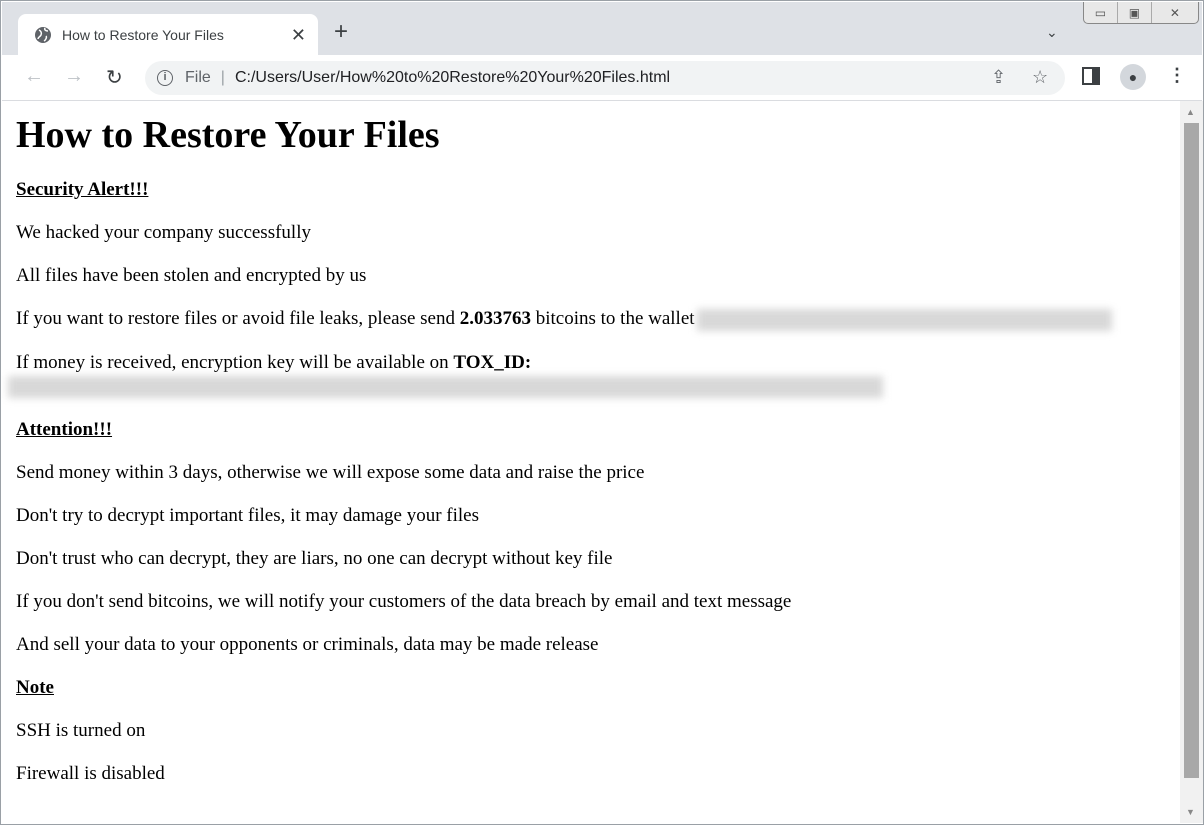  I want to click on maximize-button: ▣, so click(1135, 12).